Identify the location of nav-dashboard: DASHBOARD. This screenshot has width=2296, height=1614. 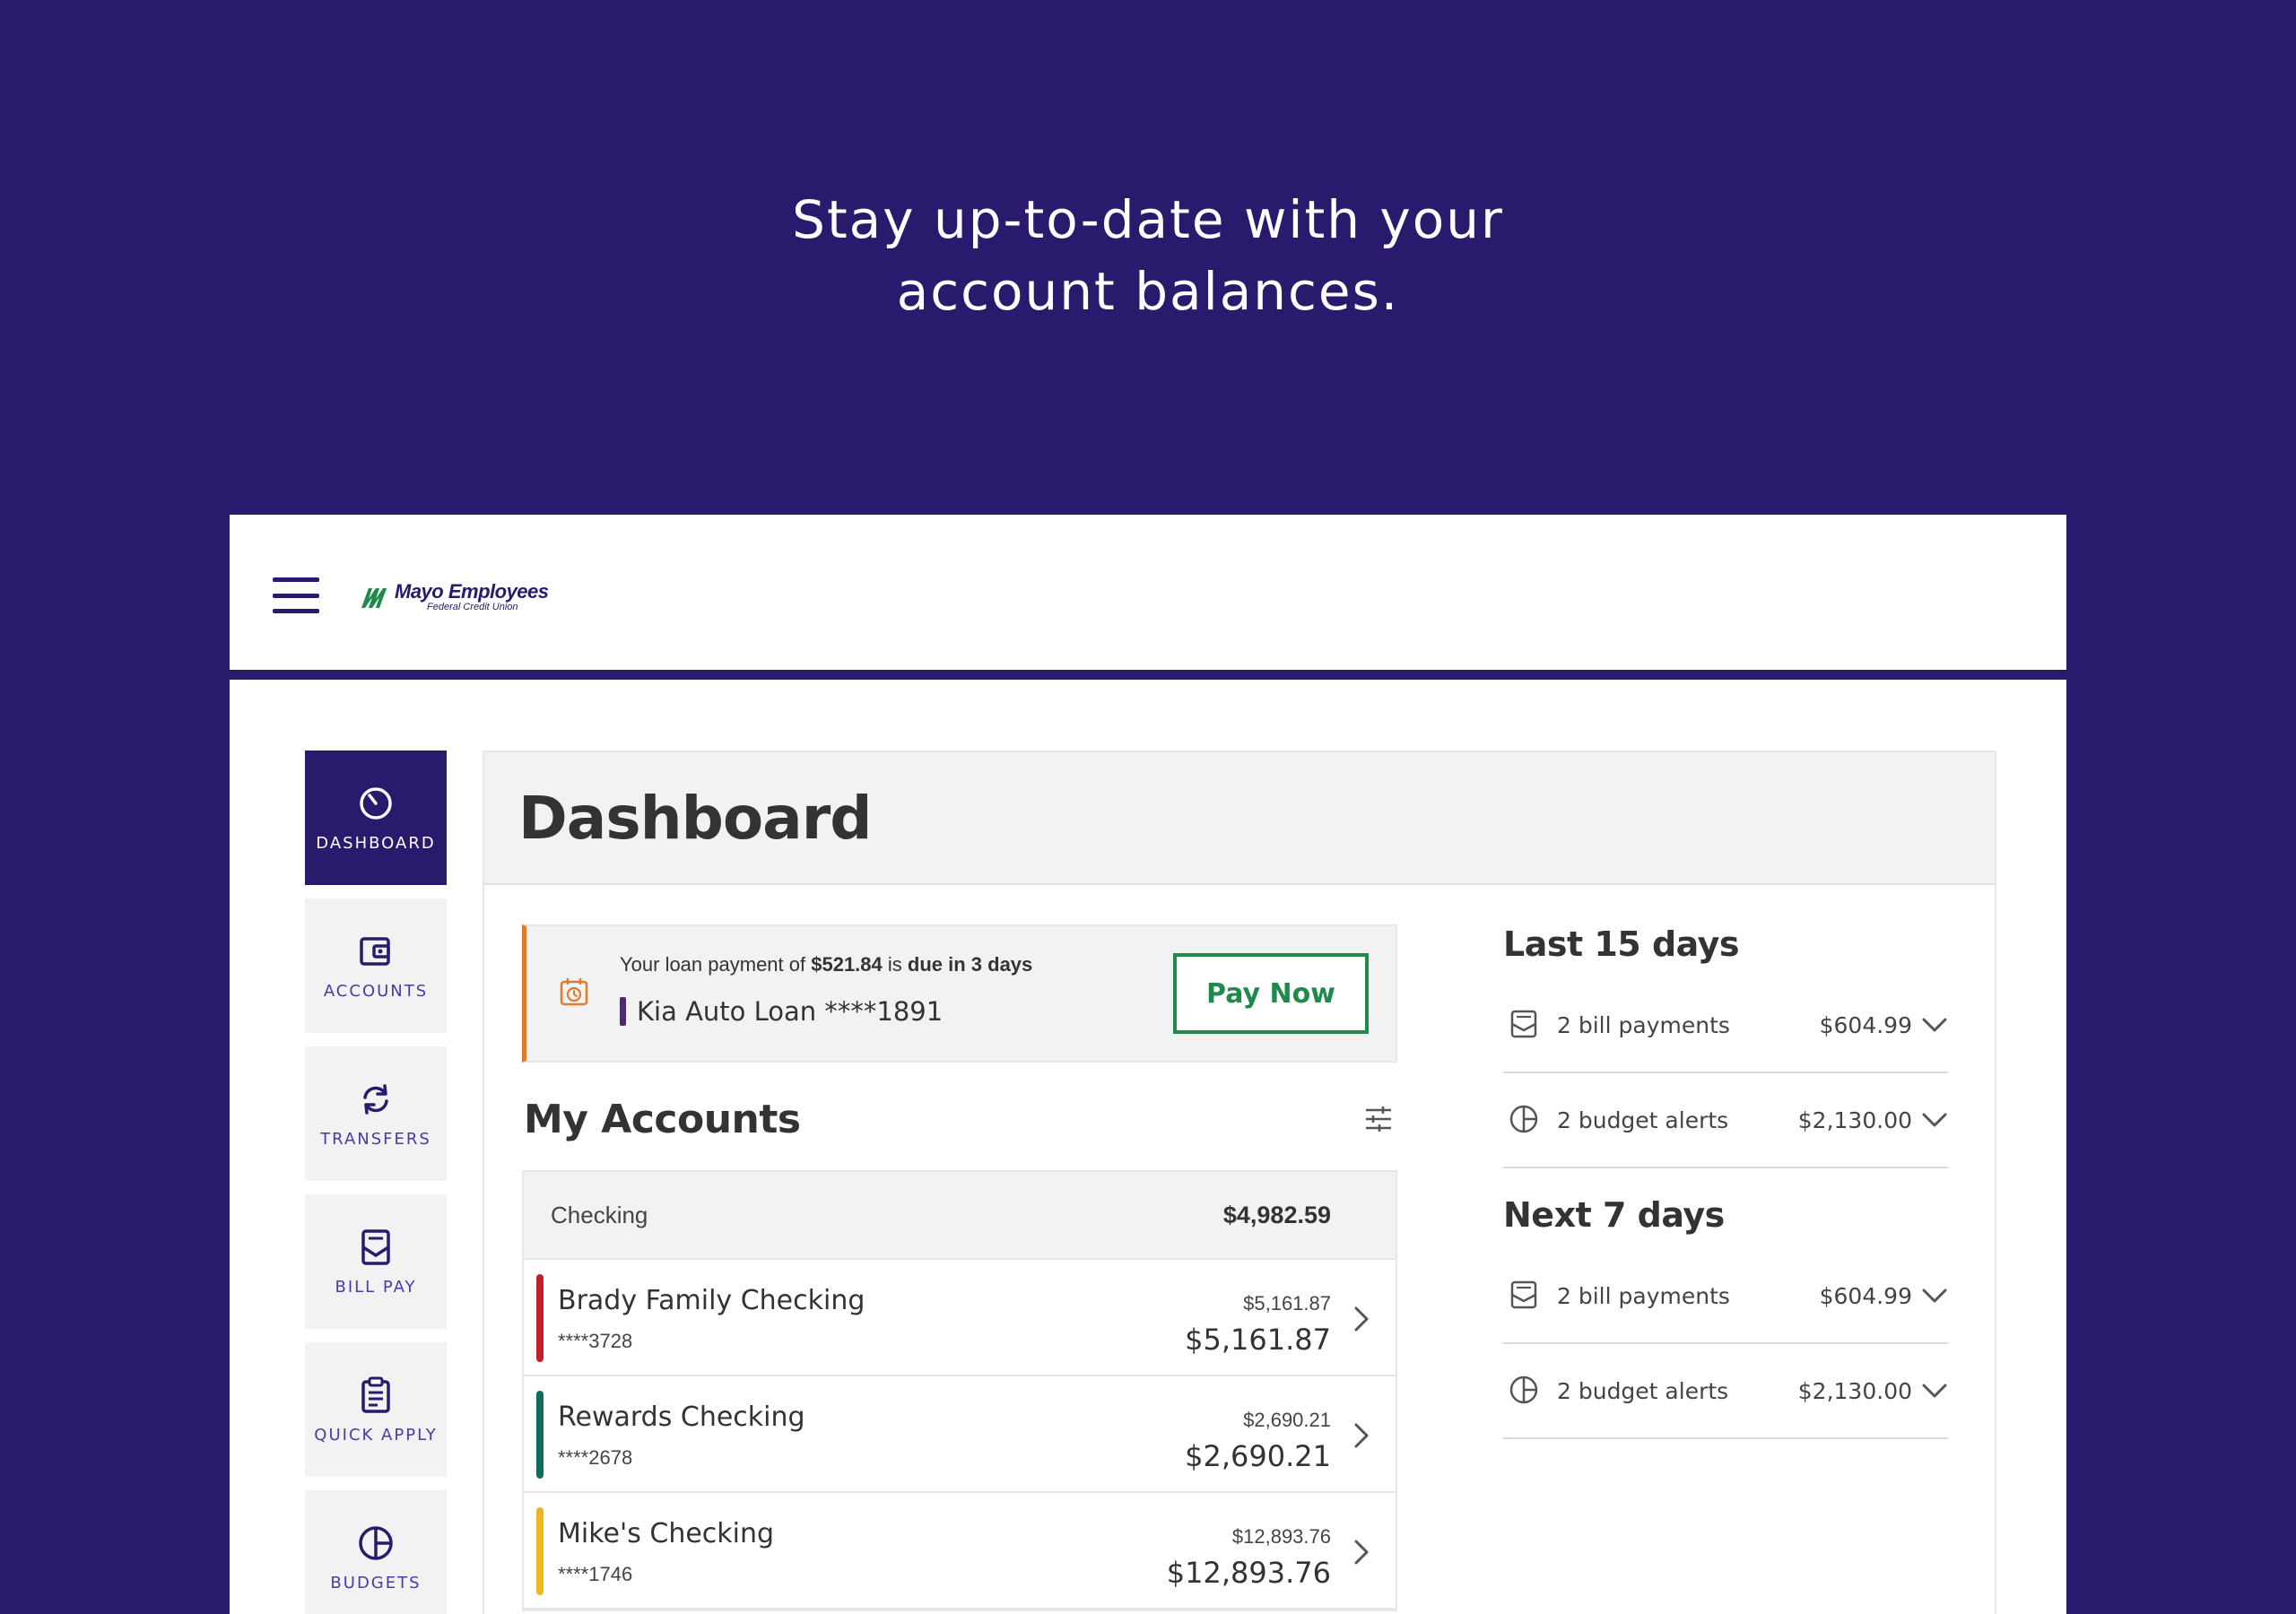
(376, 818).